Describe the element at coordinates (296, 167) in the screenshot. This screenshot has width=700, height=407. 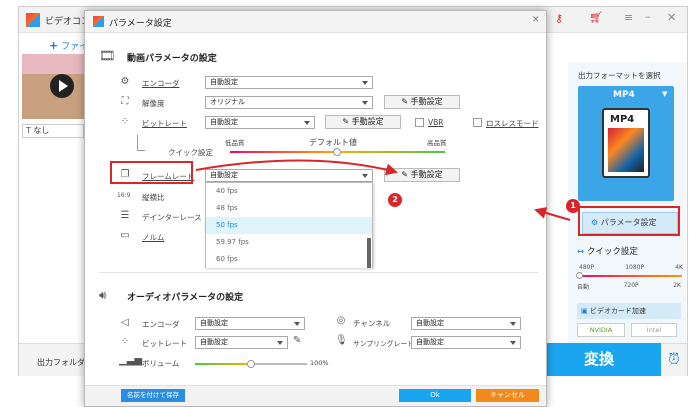
I see `annotation-arrow-to-manual` at that location.